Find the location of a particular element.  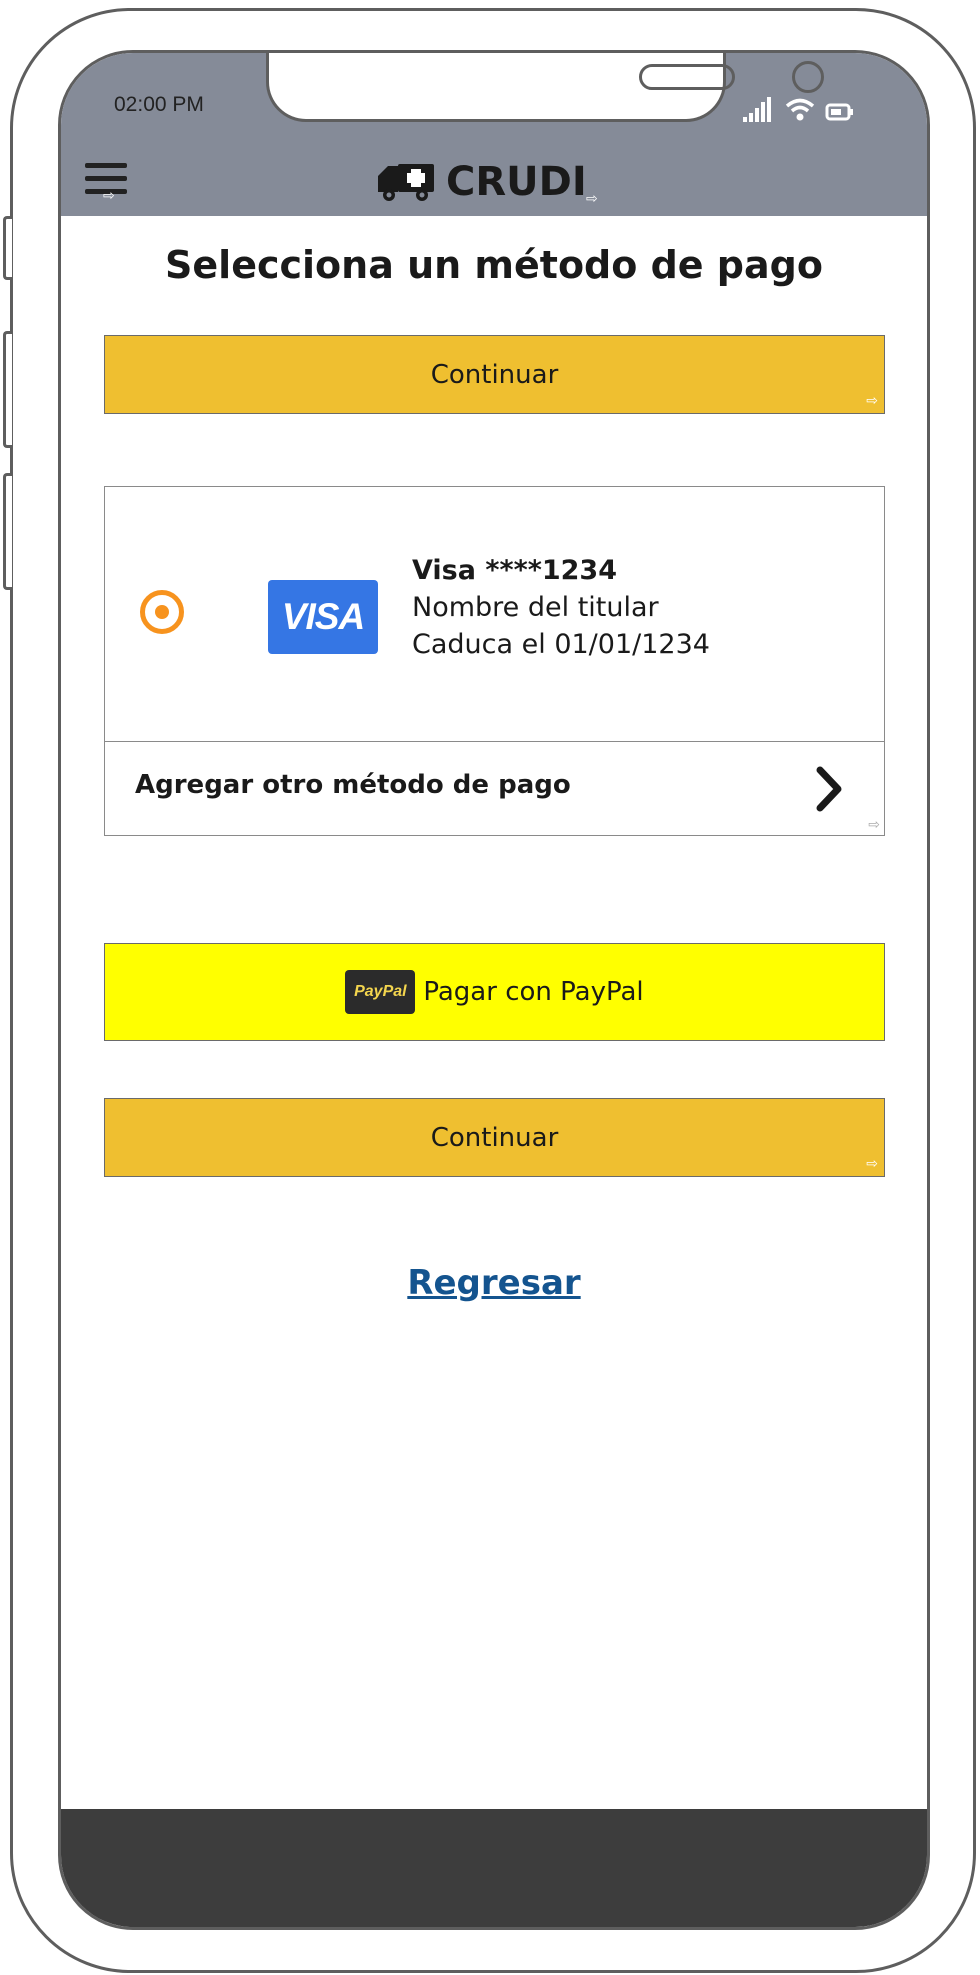

brand-name: CRUDI is located at coordinates (516, 182).